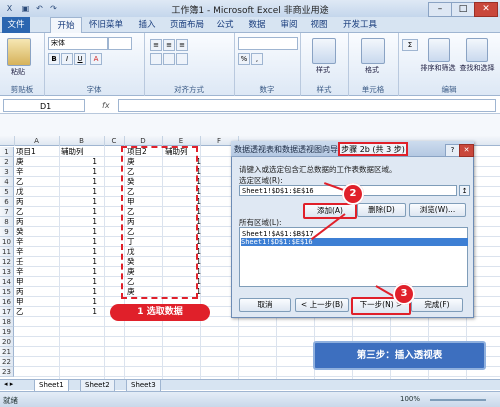 This screenshot has width=500, height=407. Describe the element at coordinates (83, 182) in the screenshot. I see `cell-b4: 1` at that location.